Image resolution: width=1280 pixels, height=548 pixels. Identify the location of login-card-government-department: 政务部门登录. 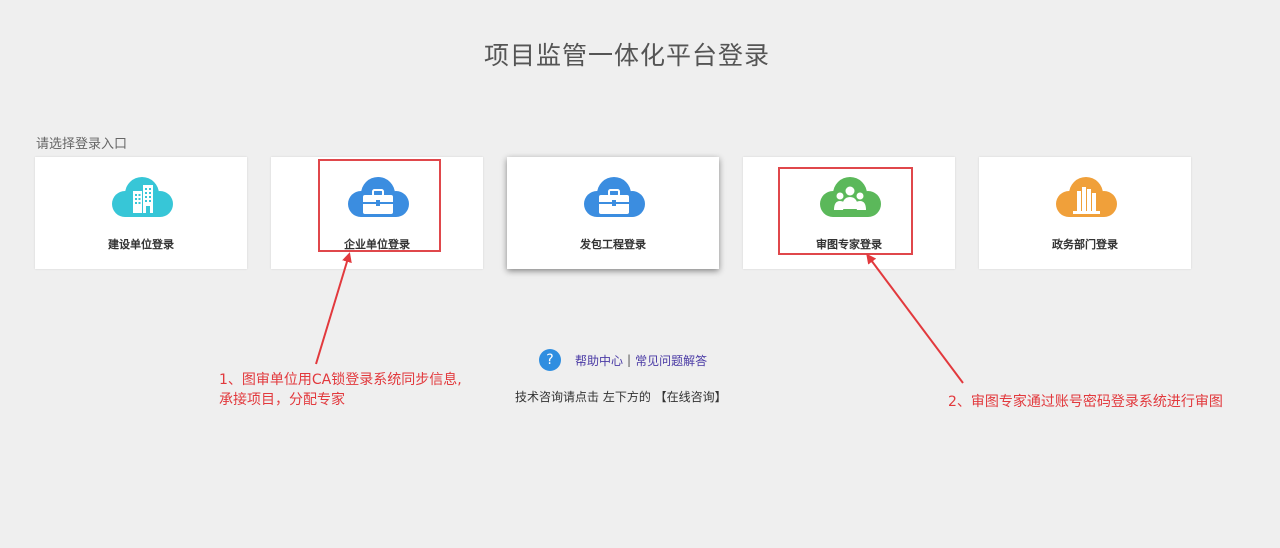
(1085, 213).